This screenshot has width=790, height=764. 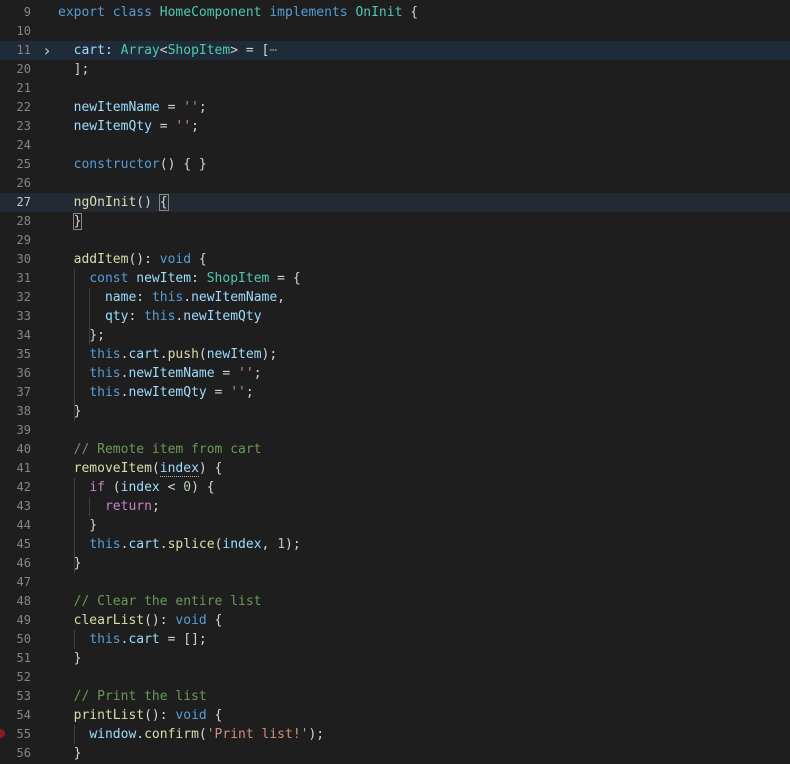 What do you see at coordinates (23, 69) in the screenshot?
I see `line-number: 20` at bounding box center [23, 69].